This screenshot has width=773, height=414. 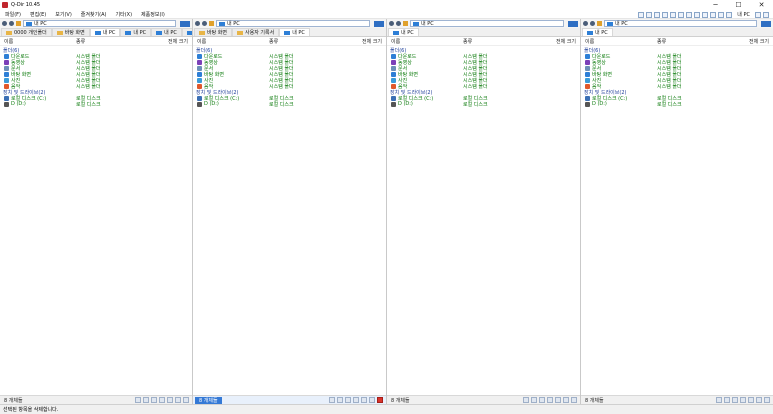 What do you see at coordinates (124, 14) in the screenshot?
I see `menu-extras: 기타(X)` at bounding box center [124, 14].